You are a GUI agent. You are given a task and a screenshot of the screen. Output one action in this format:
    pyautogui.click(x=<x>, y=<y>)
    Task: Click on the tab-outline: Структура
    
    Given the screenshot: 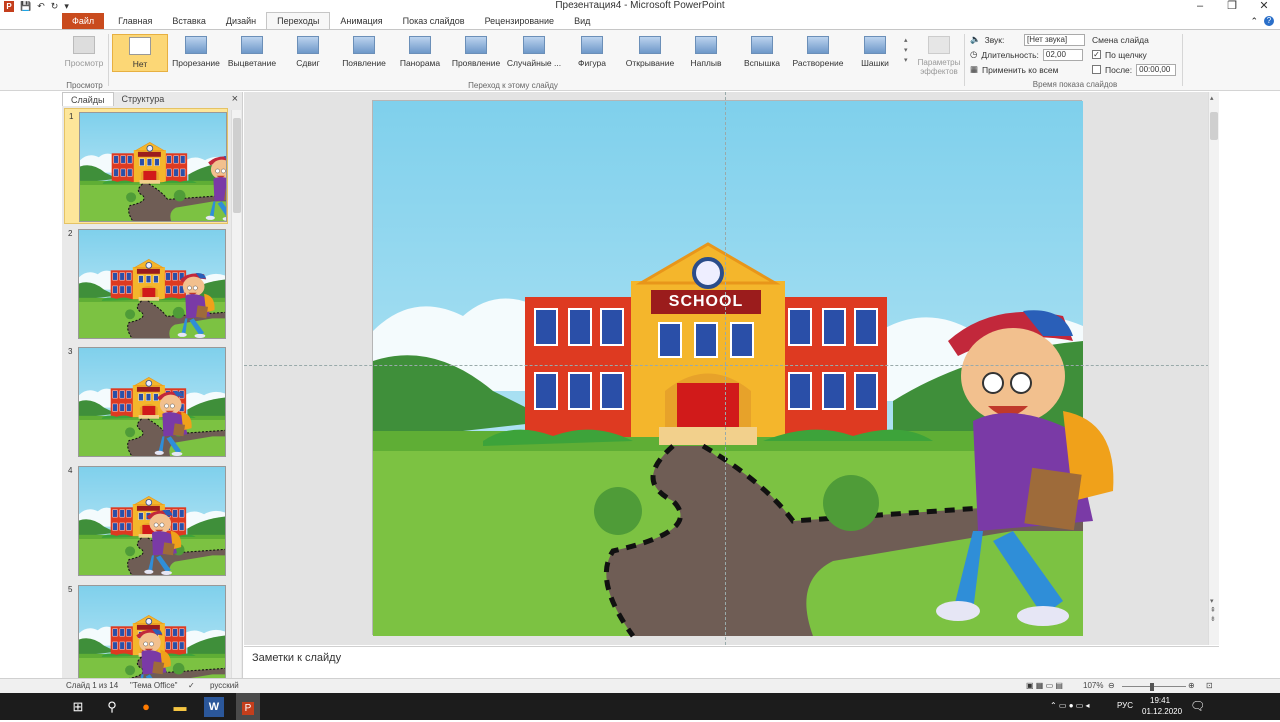 What is the action you would take?
    pyautogui.click(x=143, y=99)
    